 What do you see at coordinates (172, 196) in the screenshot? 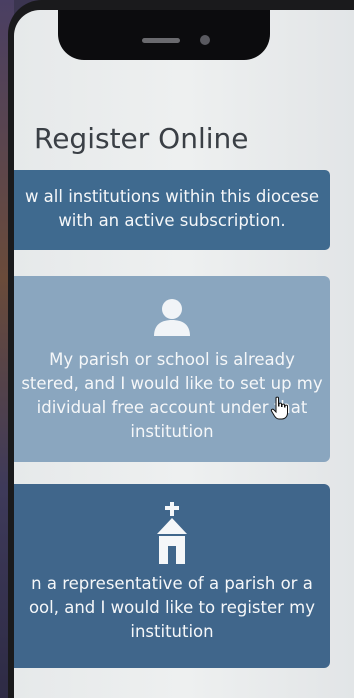
I see `info-banner-line: w all institutions within this diocese` at bounding box center [172, 196].